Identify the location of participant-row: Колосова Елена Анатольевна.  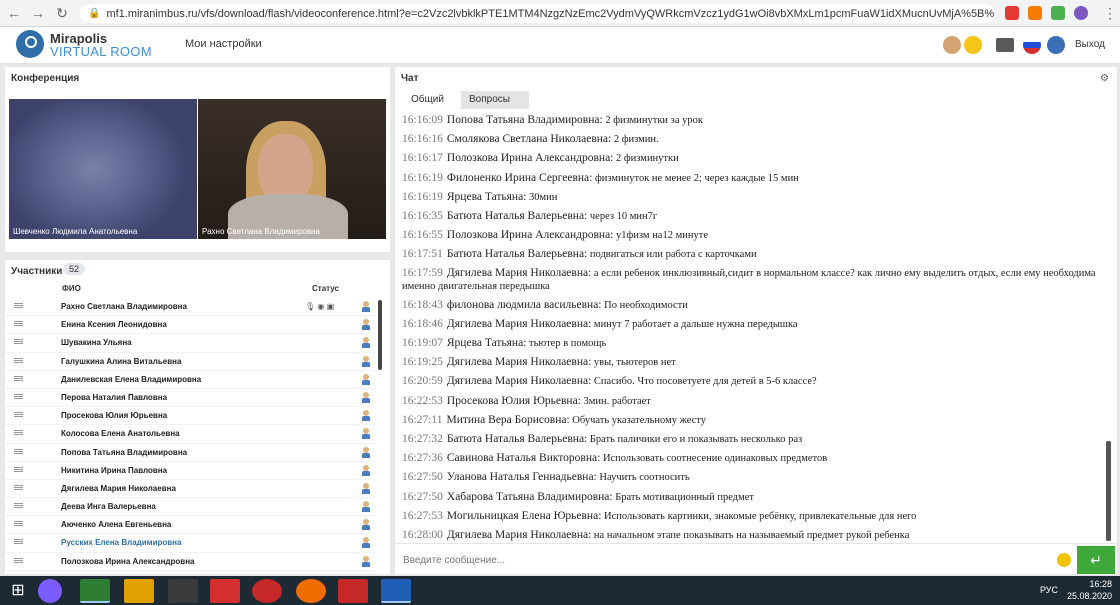
(190, 434).